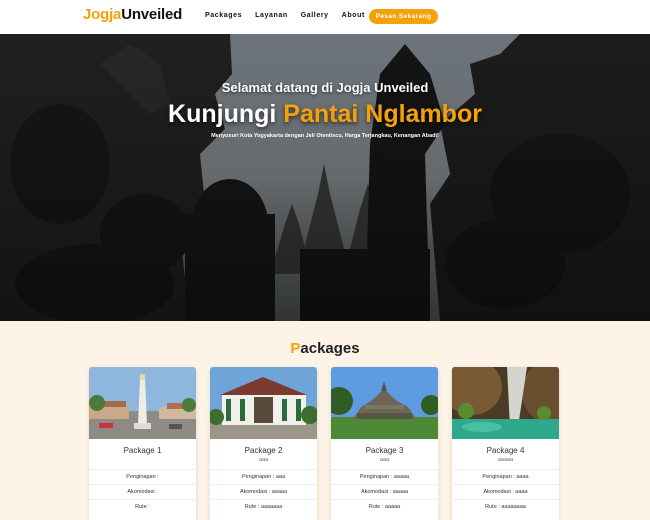 The height and width of the screenshot is (520, 650). Describe the element at coordinates (382, 114) in the screenshot. I see `hero-headline-highlight: Pantai Nglambor` at that location.